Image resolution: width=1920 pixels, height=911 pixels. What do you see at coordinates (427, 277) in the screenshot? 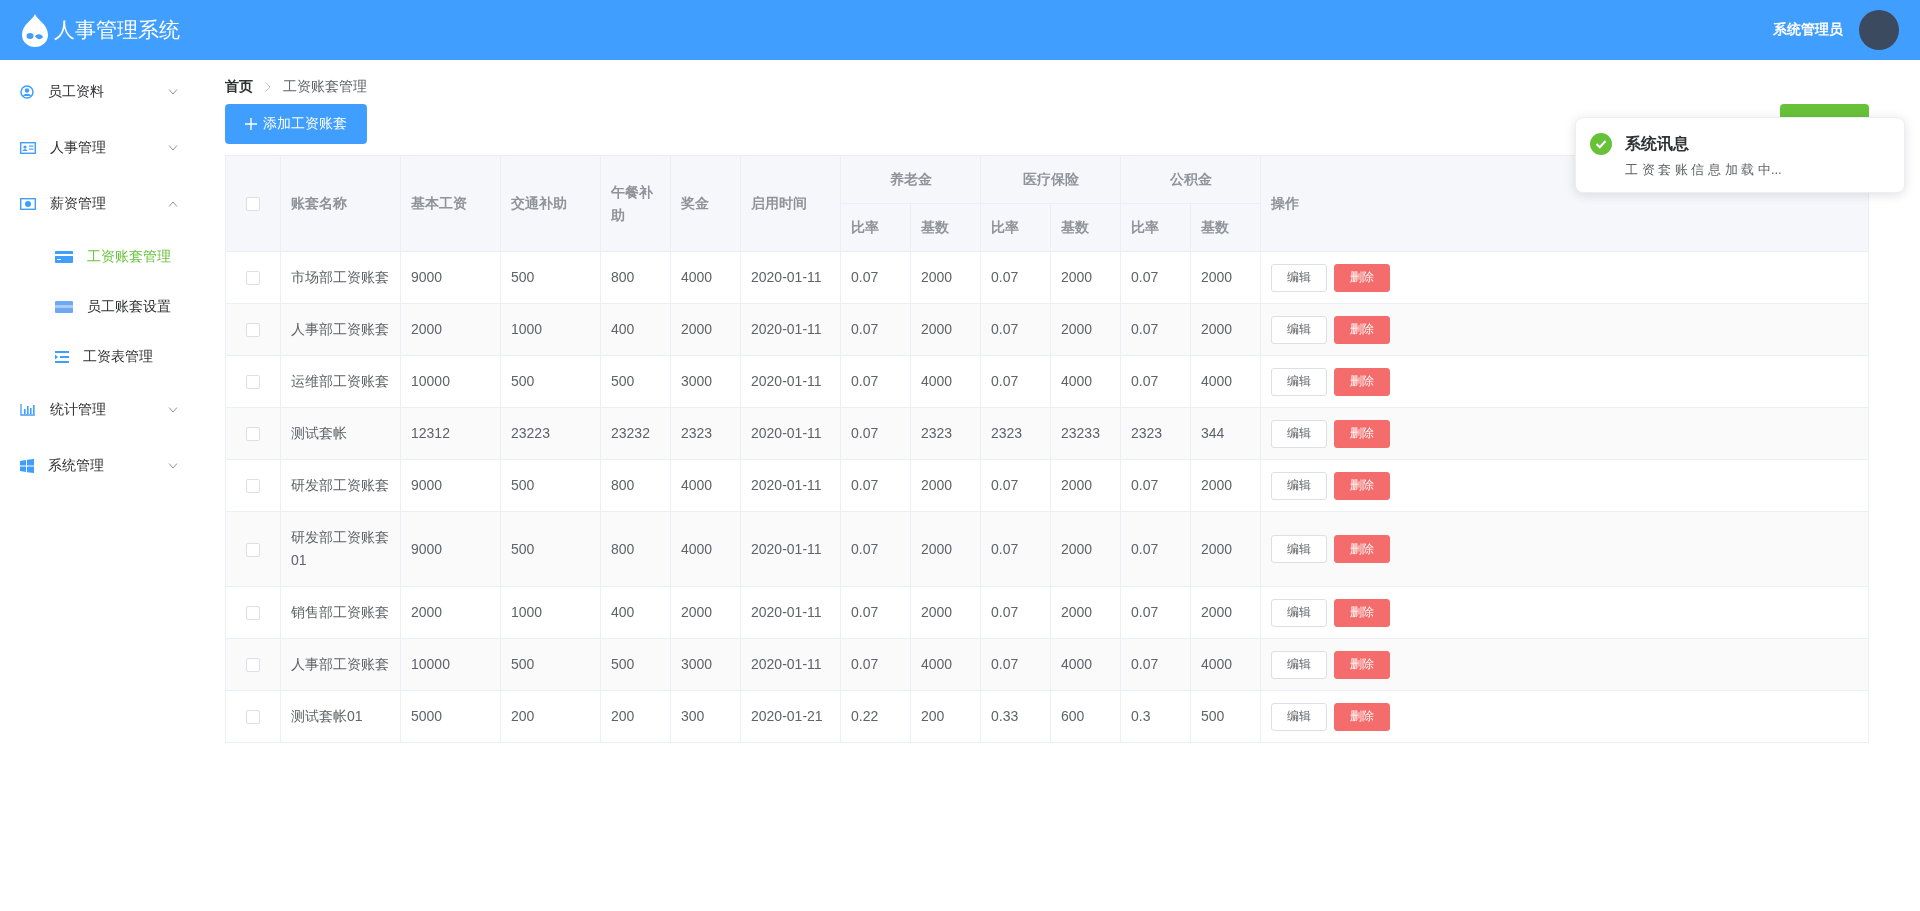
I see `table-cell: 9000` at bounding box center [427, 277].